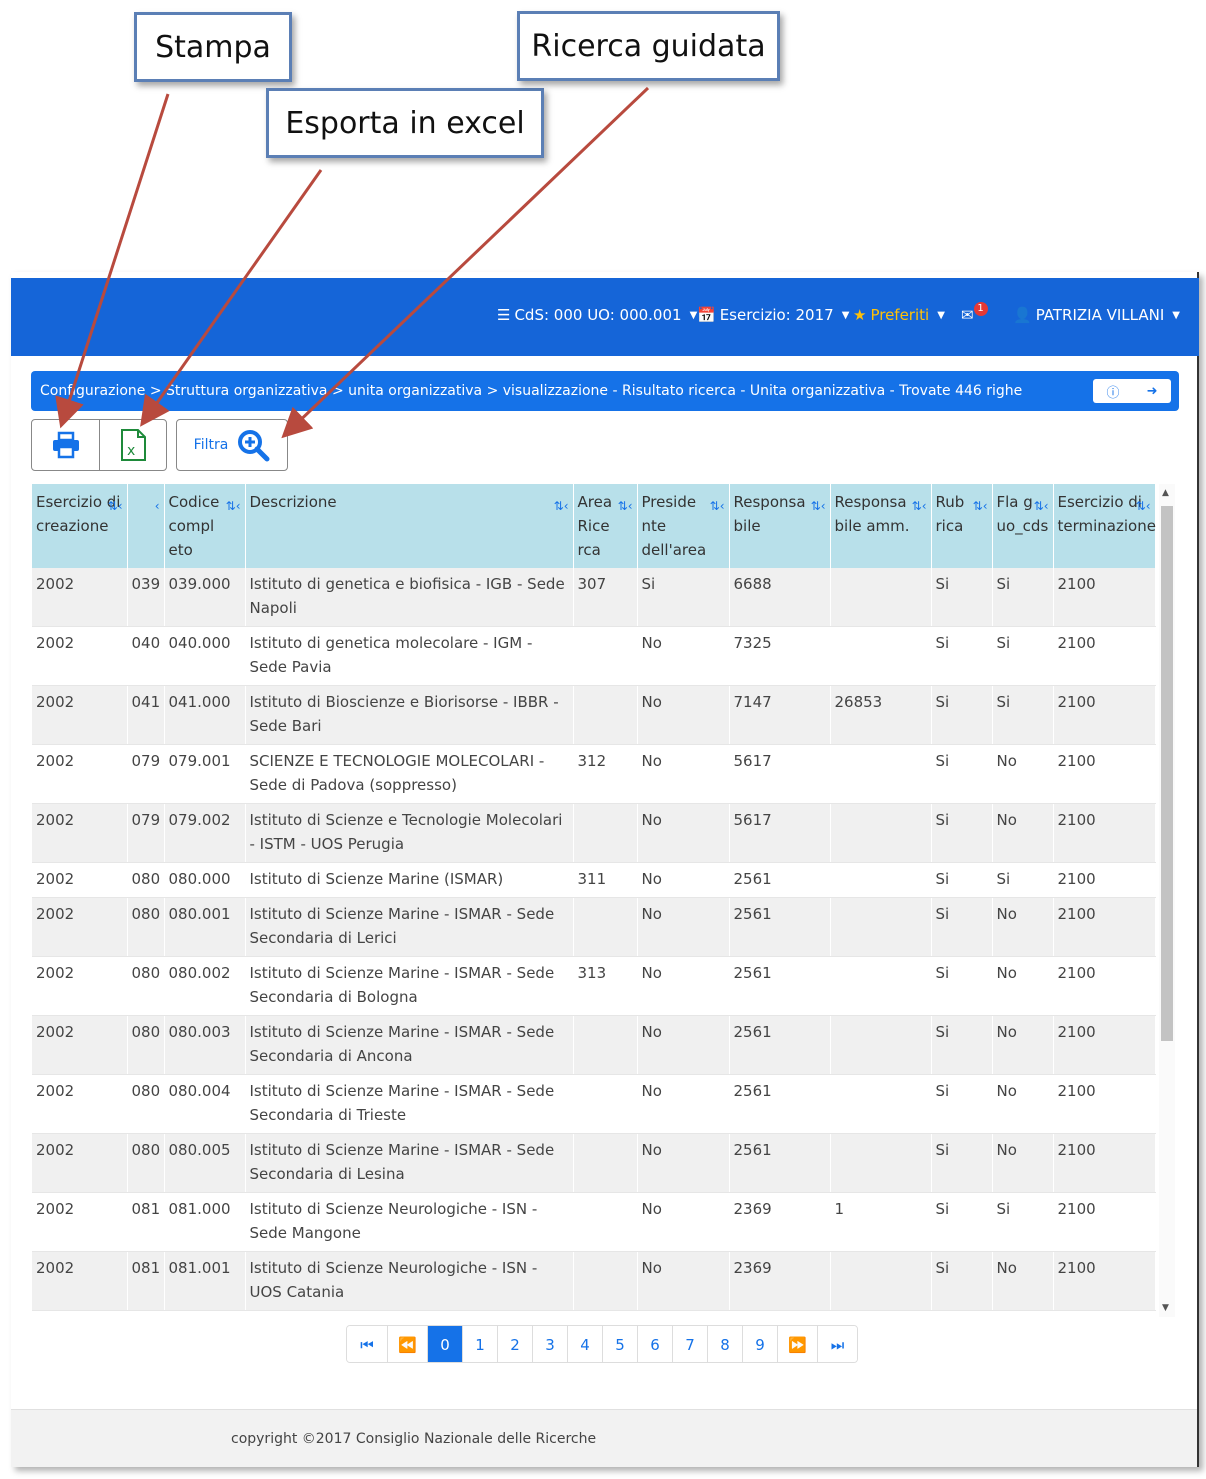 This screenshot has width=1206, height=1479. Describe the element at coordinates (205, 774) in the screenshot. I see `table-cell: 079.001` at that location.